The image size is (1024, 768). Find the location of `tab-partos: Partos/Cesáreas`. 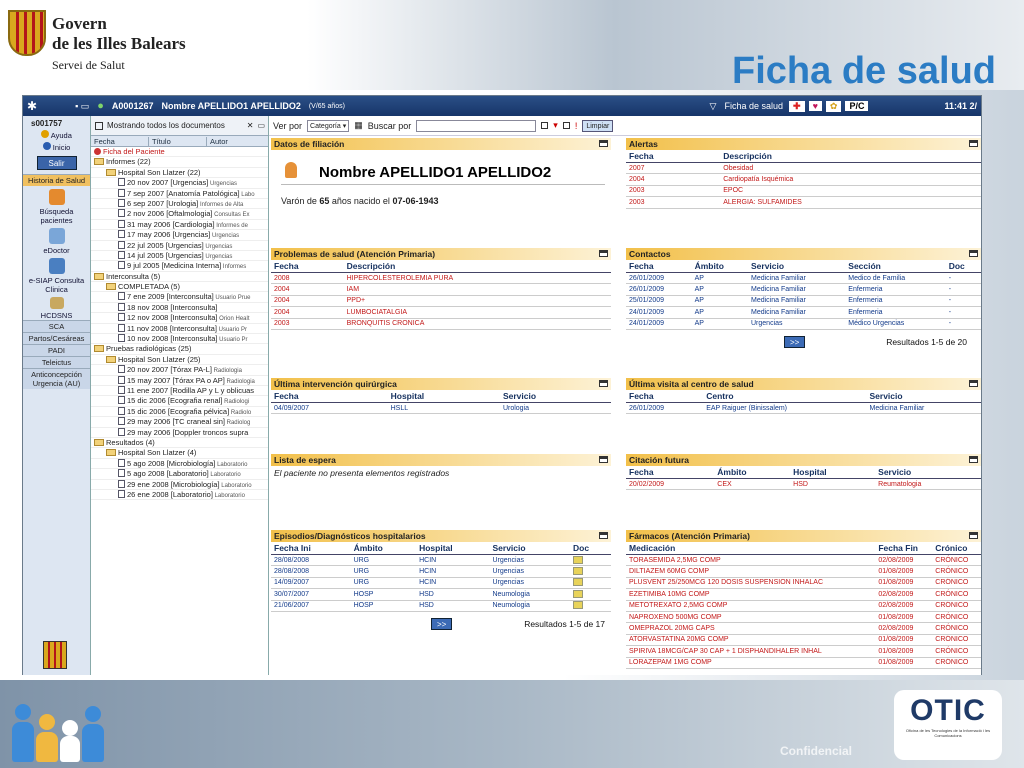

tab-partos: Partos/Cesáreas is located at coordinates (56, 338).